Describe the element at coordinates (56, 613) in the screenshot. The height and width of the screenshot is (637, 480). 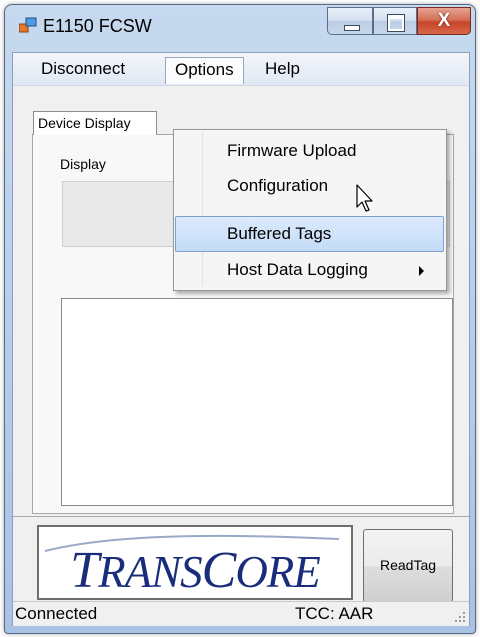
I see `status-connection: Connected` at that location.